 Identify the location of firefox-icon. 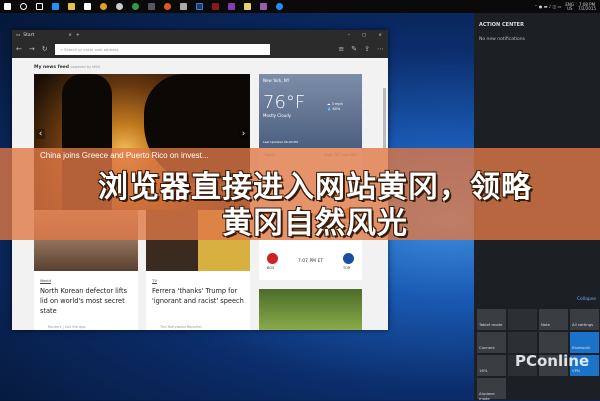
(167, 6).